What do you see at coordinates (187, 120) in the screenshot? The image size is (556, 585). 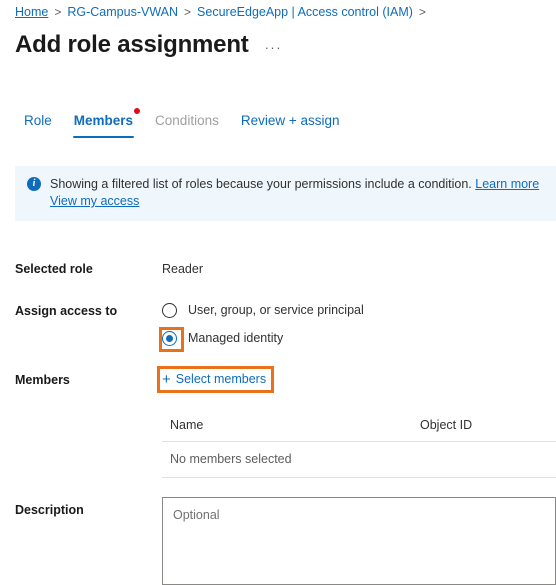 I see `tab-conditions-label: Conditions` at bounding box center [187, 120].